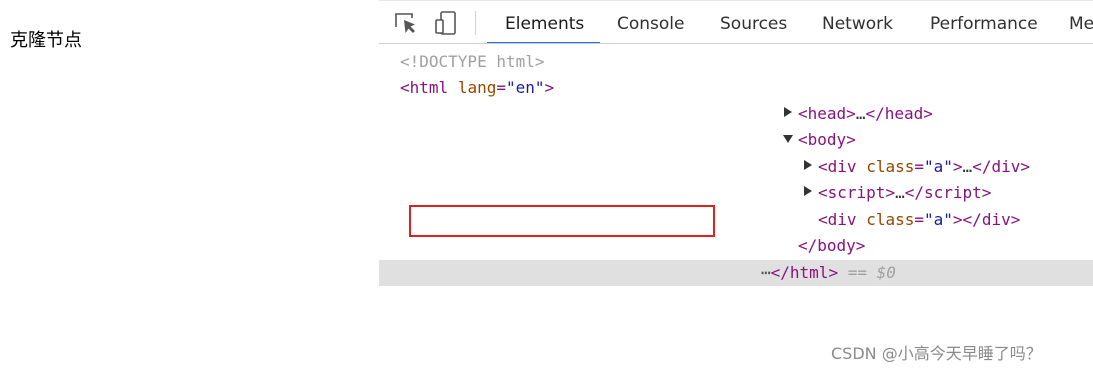 The height and width of the screenshot is (368, 1093). I want to click on dom-div-node: <div class="a">…</div>, so click(924, 167).